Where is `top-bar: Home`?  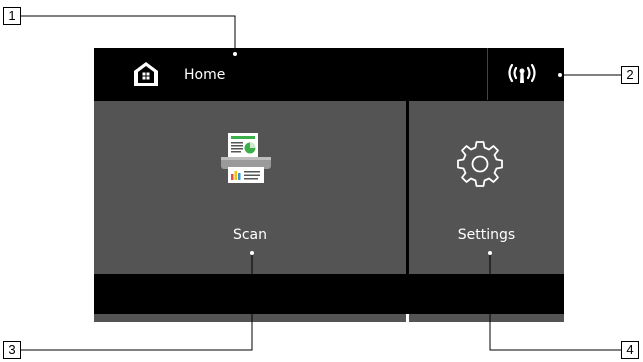 top-bar: Home is located at coordinates (329, 74).